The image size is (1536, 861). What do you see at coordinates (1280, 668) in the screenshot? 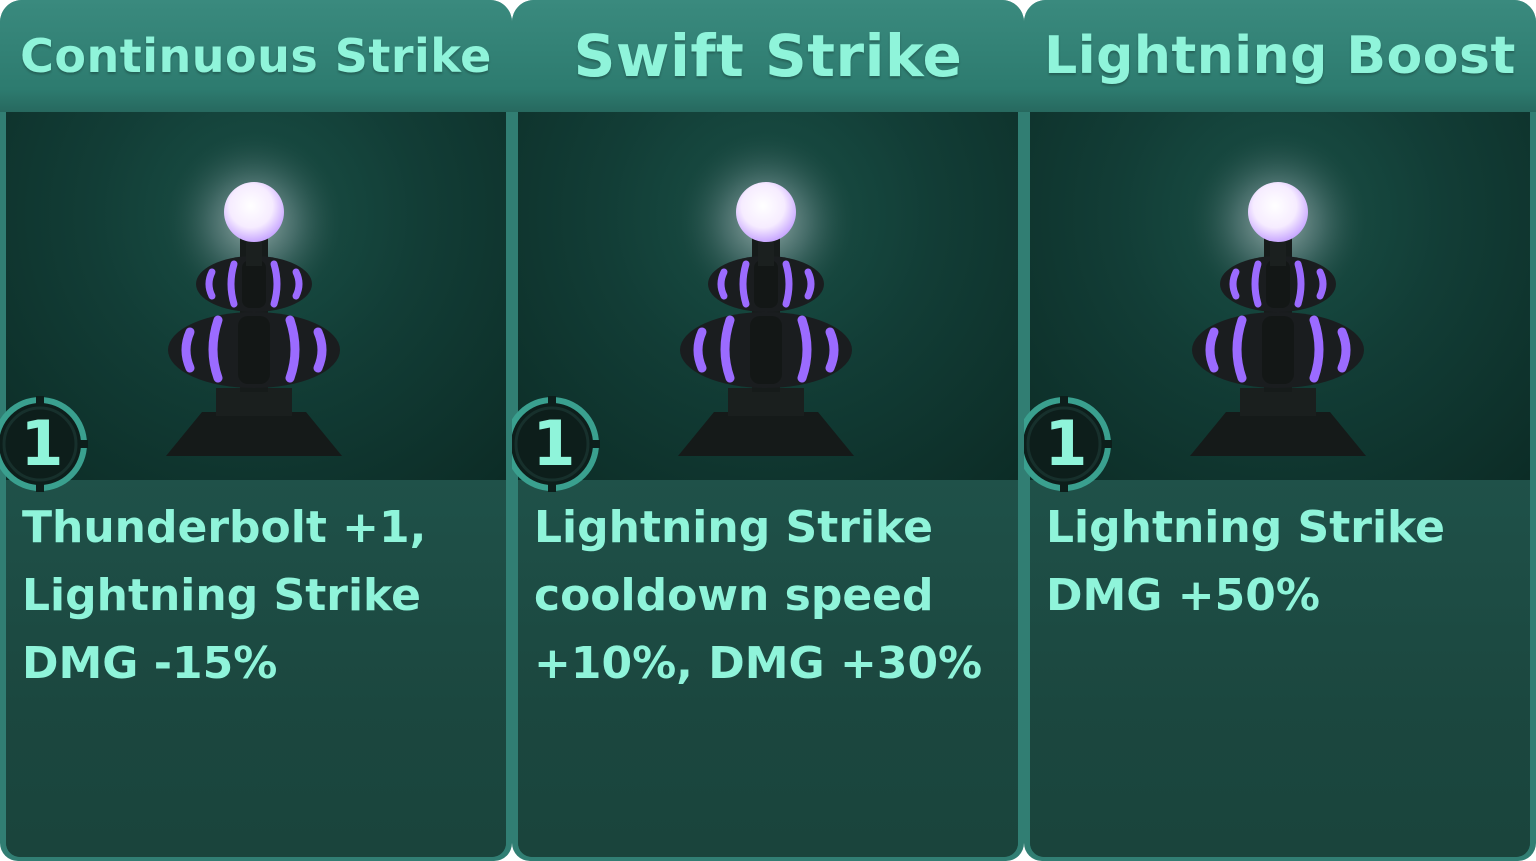
I see `card-description-panel: Lightning Strike DMG +50%` at bounding box center [1280, 668].